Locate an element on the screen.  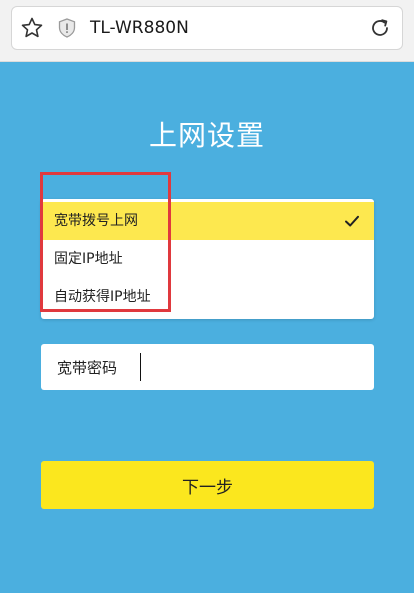
password-input is located at coordinates (249, 367).